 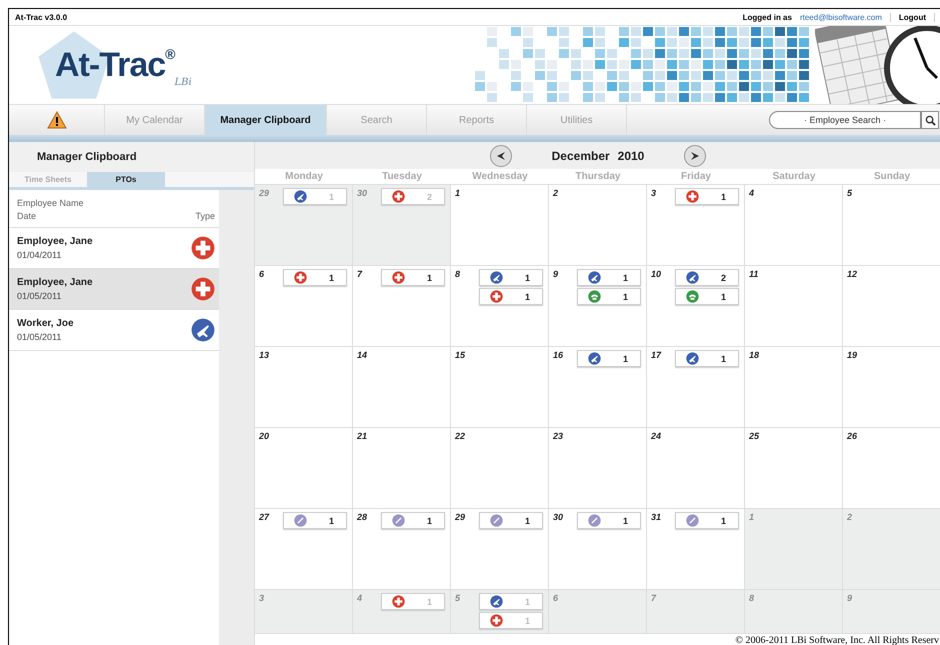 What do you see at coordinates (402, 467) in the screenshot?
I see `day-cell: 21` at bounding box center [402, 467].